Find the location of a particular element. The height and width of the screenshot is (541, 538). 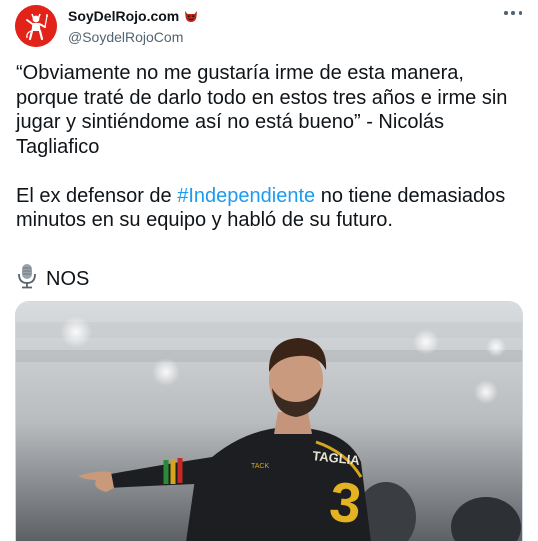

jersey-number: 3 is located at coordinates (346, 502).